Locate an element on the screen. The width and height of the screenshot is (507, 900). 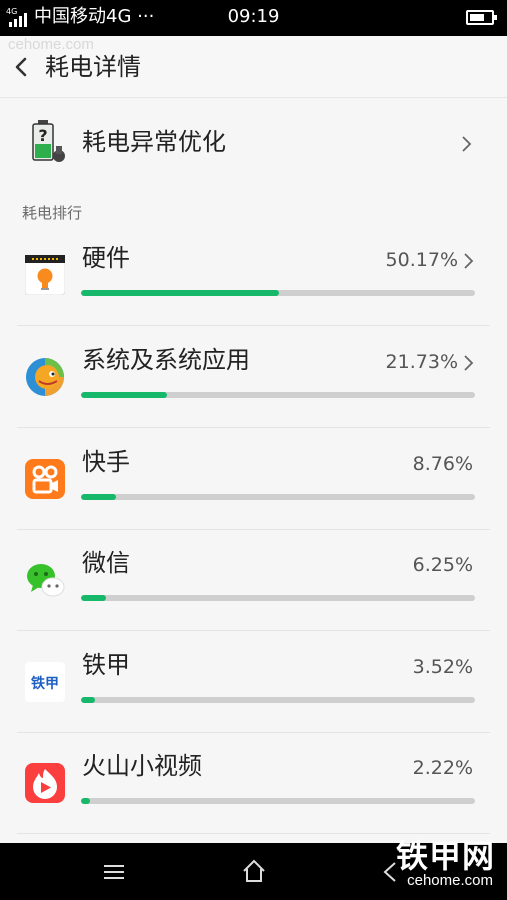
app-name: 硬件 is located at coordinates (106, 258).